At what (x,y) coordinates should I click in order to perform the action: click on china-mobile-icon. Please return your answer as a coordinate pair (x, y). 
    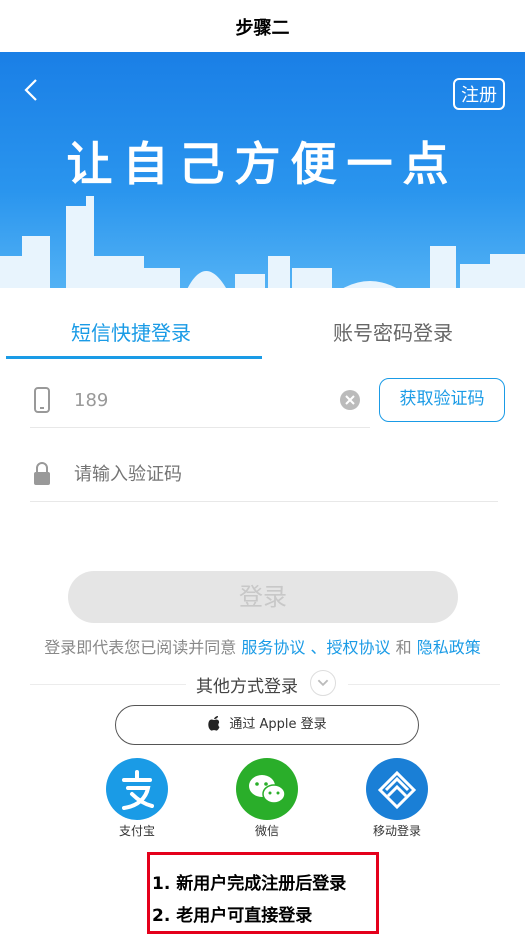
    Looking at the image, I should click on (397, 789).